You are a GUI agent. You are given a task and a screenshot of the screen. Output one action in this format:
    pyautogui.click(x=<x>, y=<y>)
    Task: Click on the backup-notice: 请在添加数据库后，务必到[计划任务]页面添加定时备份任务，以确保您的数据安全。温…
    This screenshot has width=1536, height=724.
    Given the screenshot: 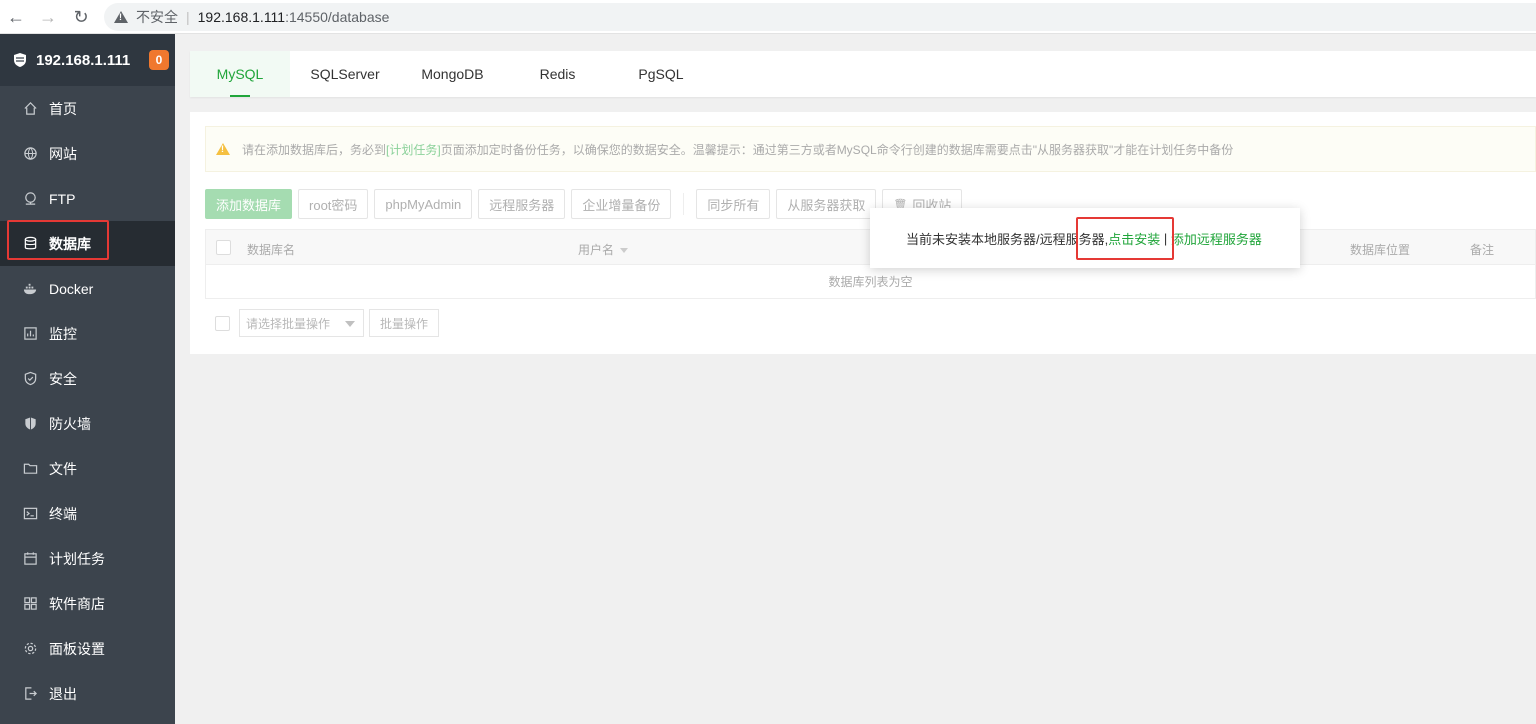 What is the action you would take?
    pyautogui.click(x=870, y=149)
    